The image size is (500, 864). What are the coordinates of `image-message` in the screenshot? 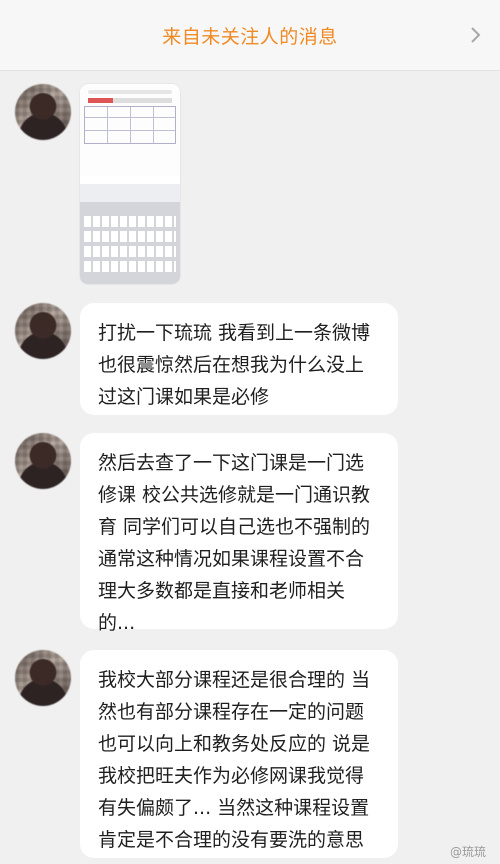 It's located at (130, 184).